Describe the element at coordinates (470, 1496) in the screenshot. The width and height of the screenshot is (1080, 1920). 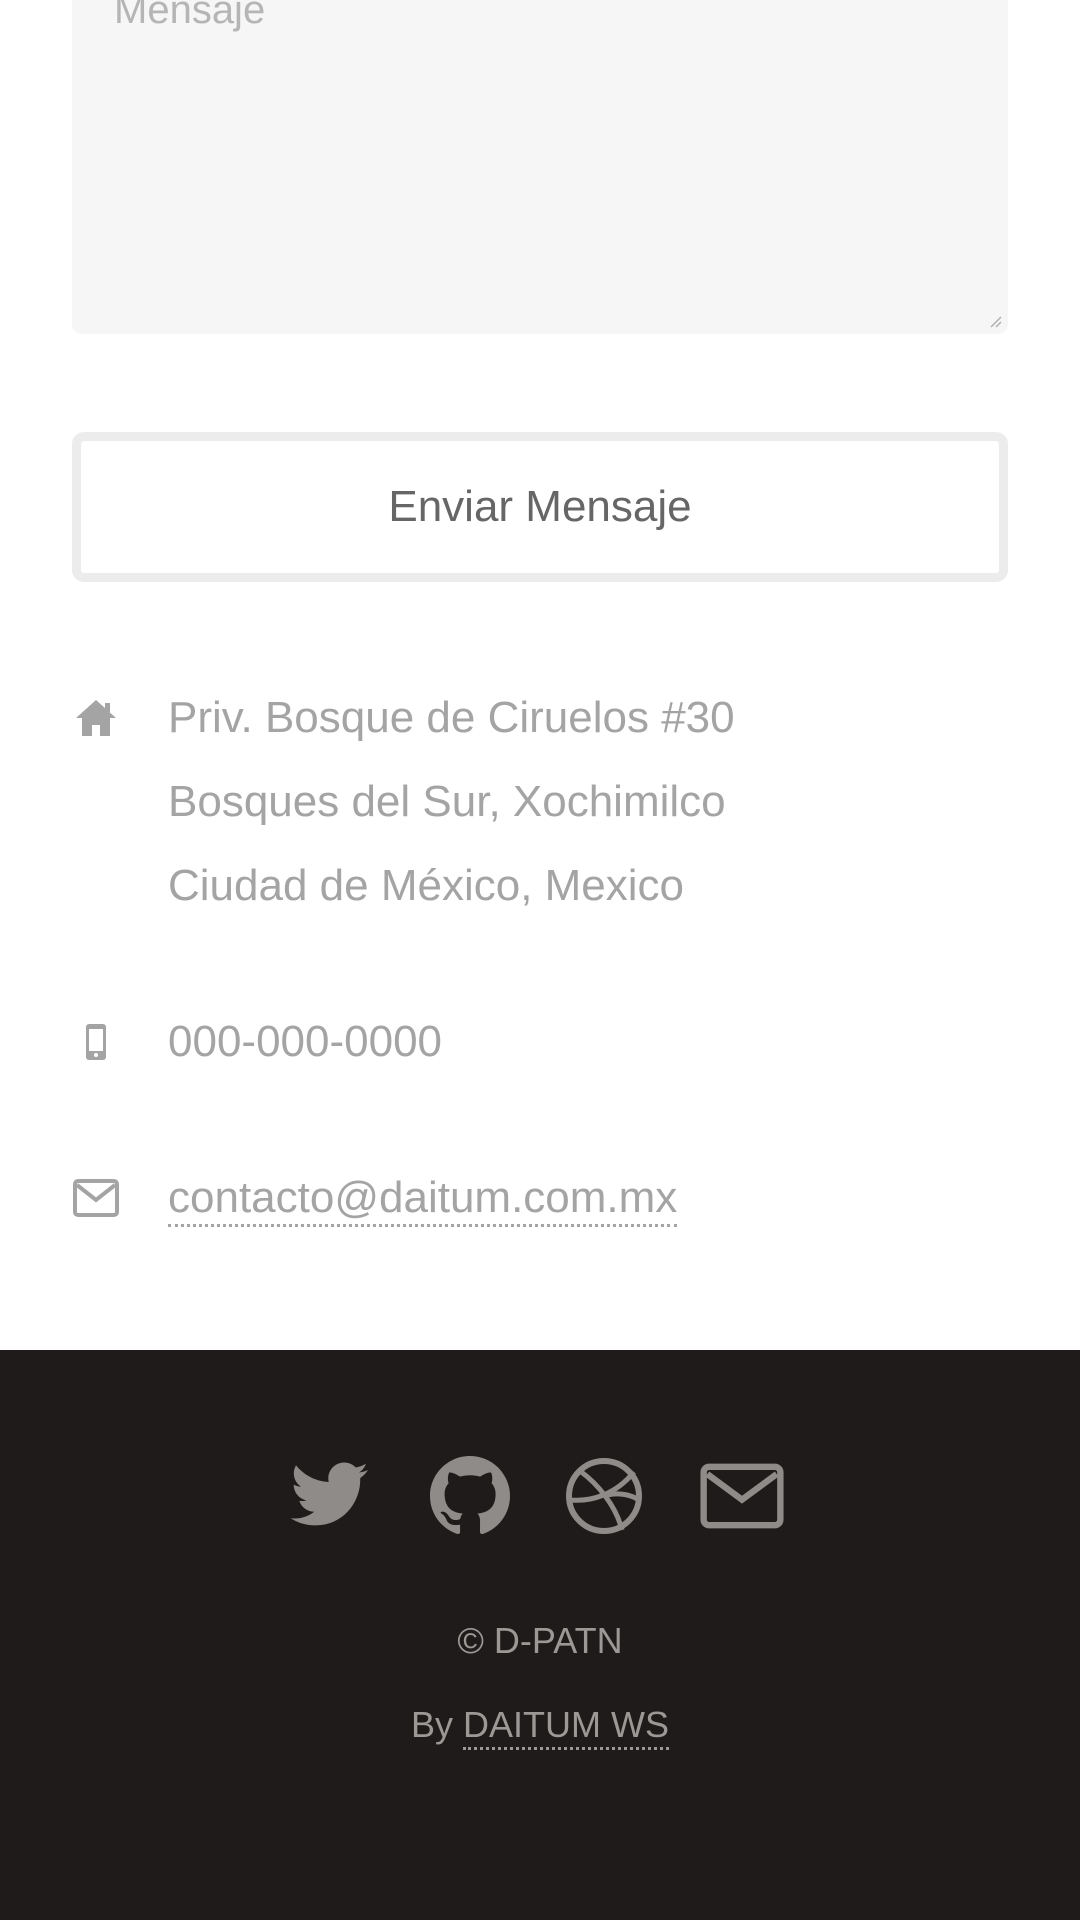
I see `github-icon` at that location.